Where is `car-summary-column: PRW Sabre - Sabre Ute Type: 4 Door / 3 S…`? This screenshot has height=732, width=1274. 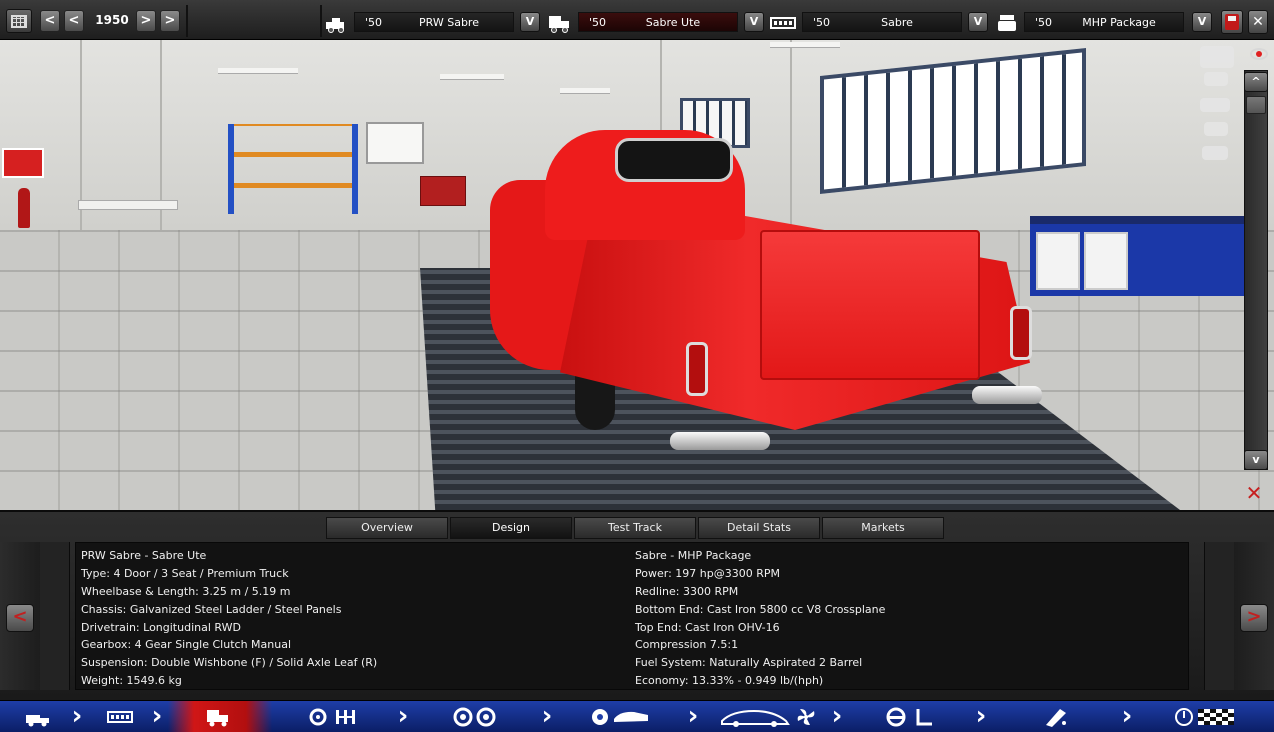
car-summary-column: PRW Sabre - Sabre Ute Type: 4 Door / 3 S… is located at coordinates (341, 618).